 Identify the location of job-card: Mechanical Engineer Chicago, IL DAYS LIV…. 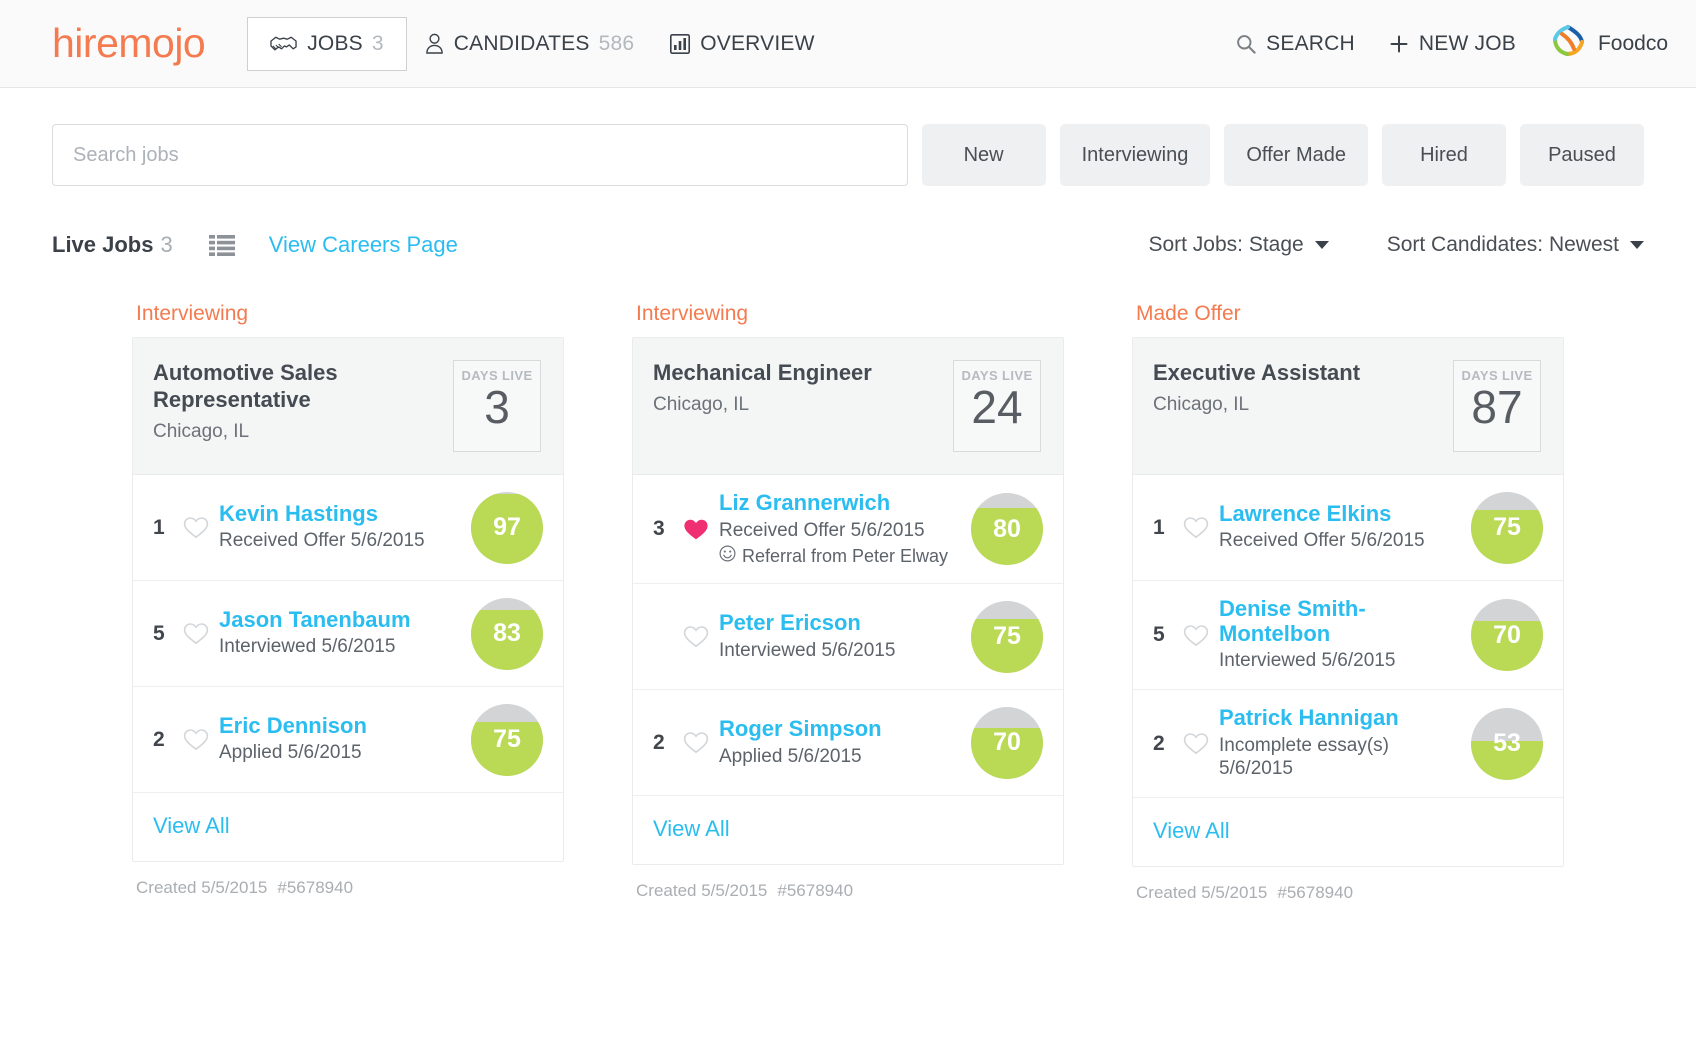
(848, 601).